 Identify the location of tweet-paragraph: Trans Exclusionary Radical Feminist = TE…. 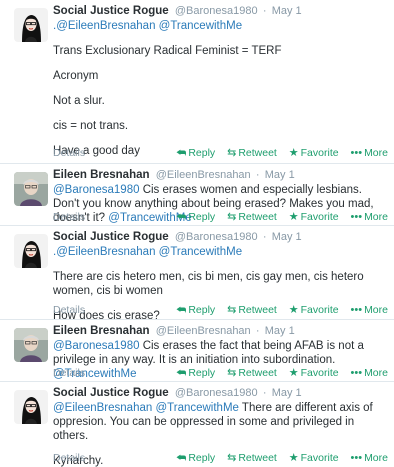
(167, 51).